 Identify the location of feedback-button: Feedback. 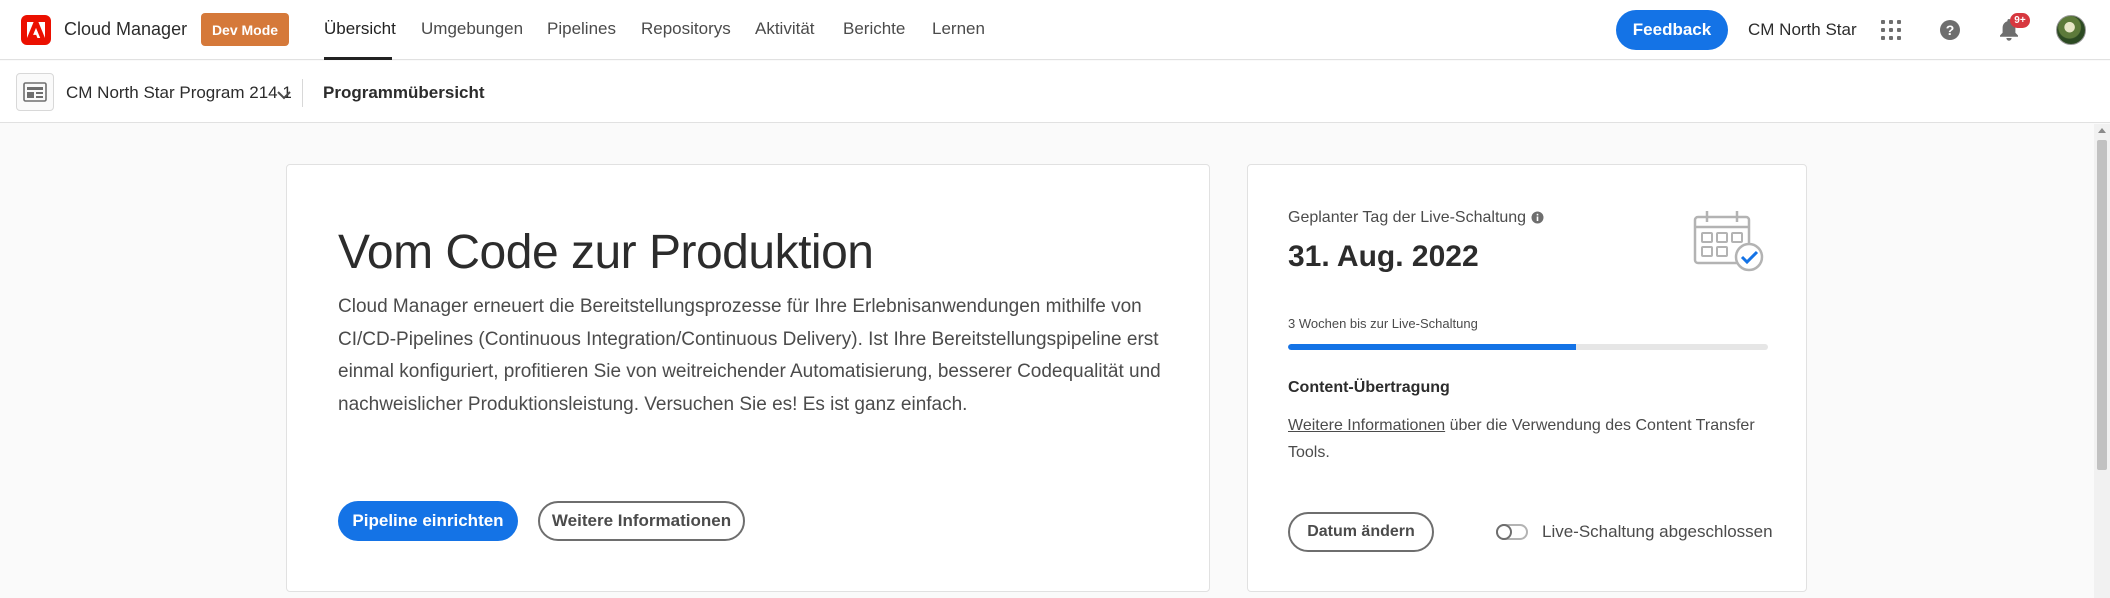
(1672, 30).